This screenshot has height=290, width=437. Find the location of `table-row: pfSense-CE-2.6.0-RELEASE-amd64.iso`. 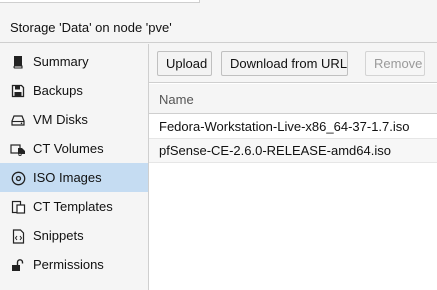

table-row: pfSense-CE-2.6.0-RELEASE-amd64.iso is located at coordinates (293, 151).